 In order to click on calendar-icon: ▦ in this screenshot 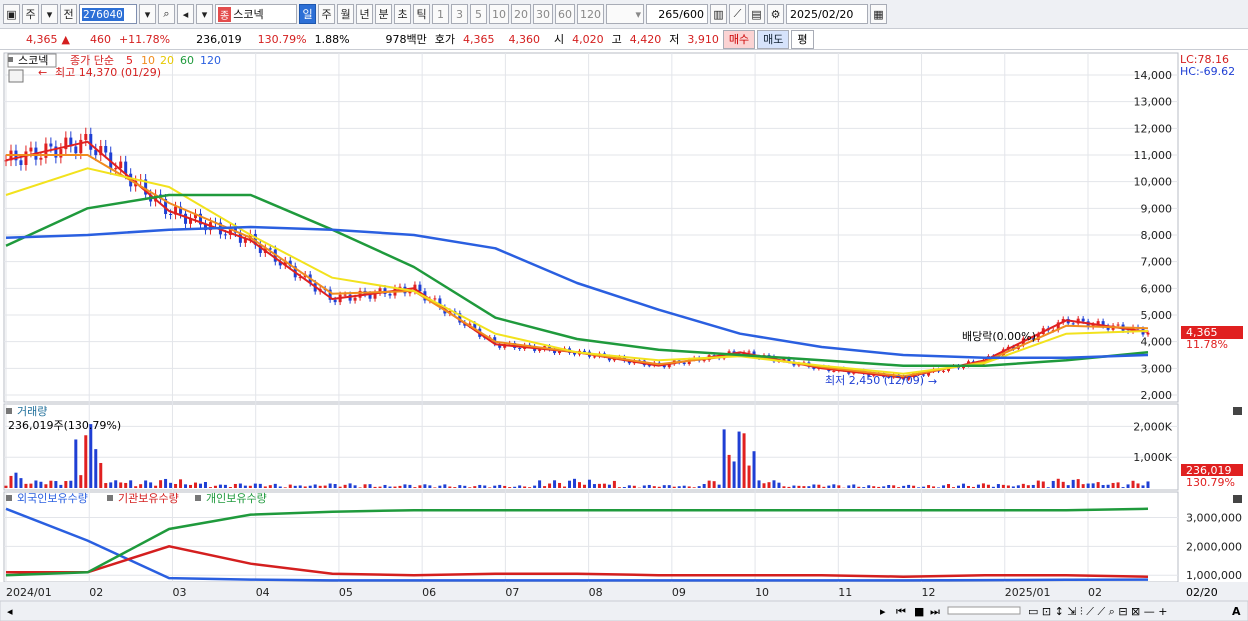, I will do `click(878, 14)`.